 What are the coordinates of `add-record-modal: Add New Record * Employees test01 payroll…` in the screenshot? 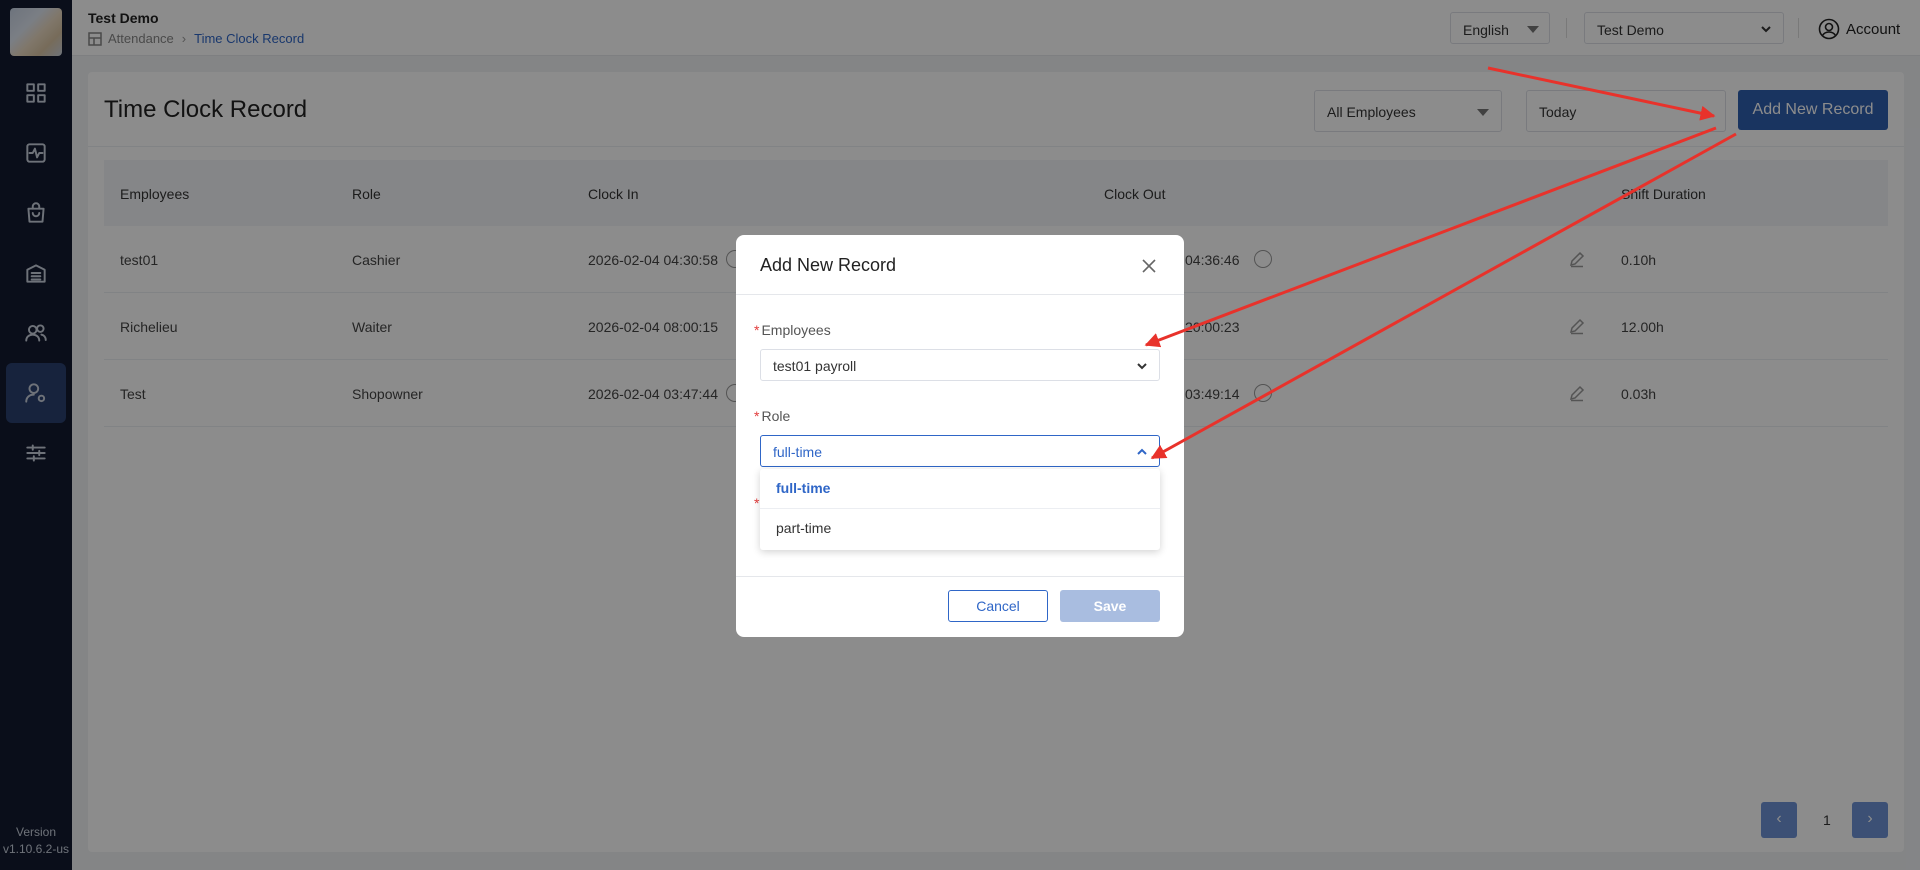 It's located at (960, 436).